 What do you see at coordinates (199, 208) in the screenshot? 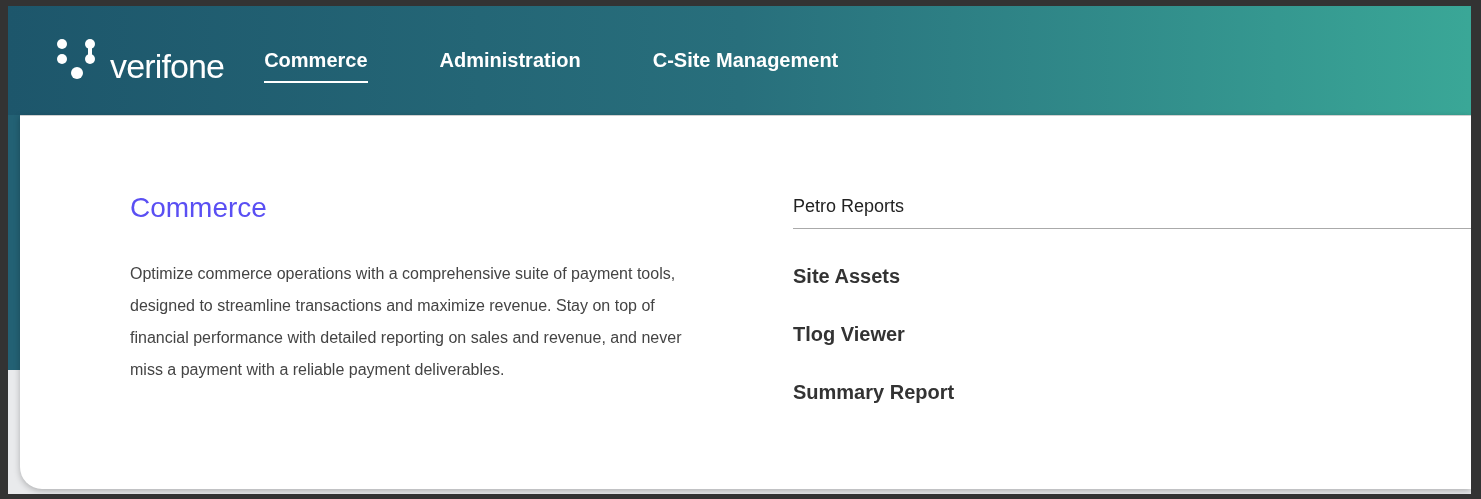
I see `menu-title: Commerce` at bounding box center [199, 208].